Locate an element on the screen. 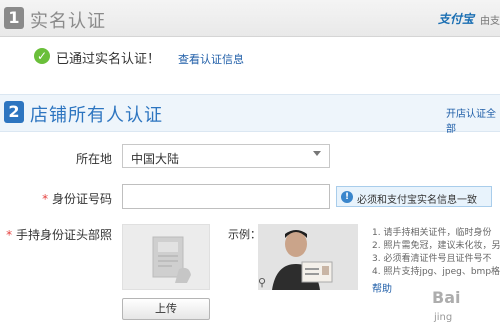 The width and height of the screenshot is (500, 336). photo-label: * 手持身份证头部照 is located at coordinates (59, 235).